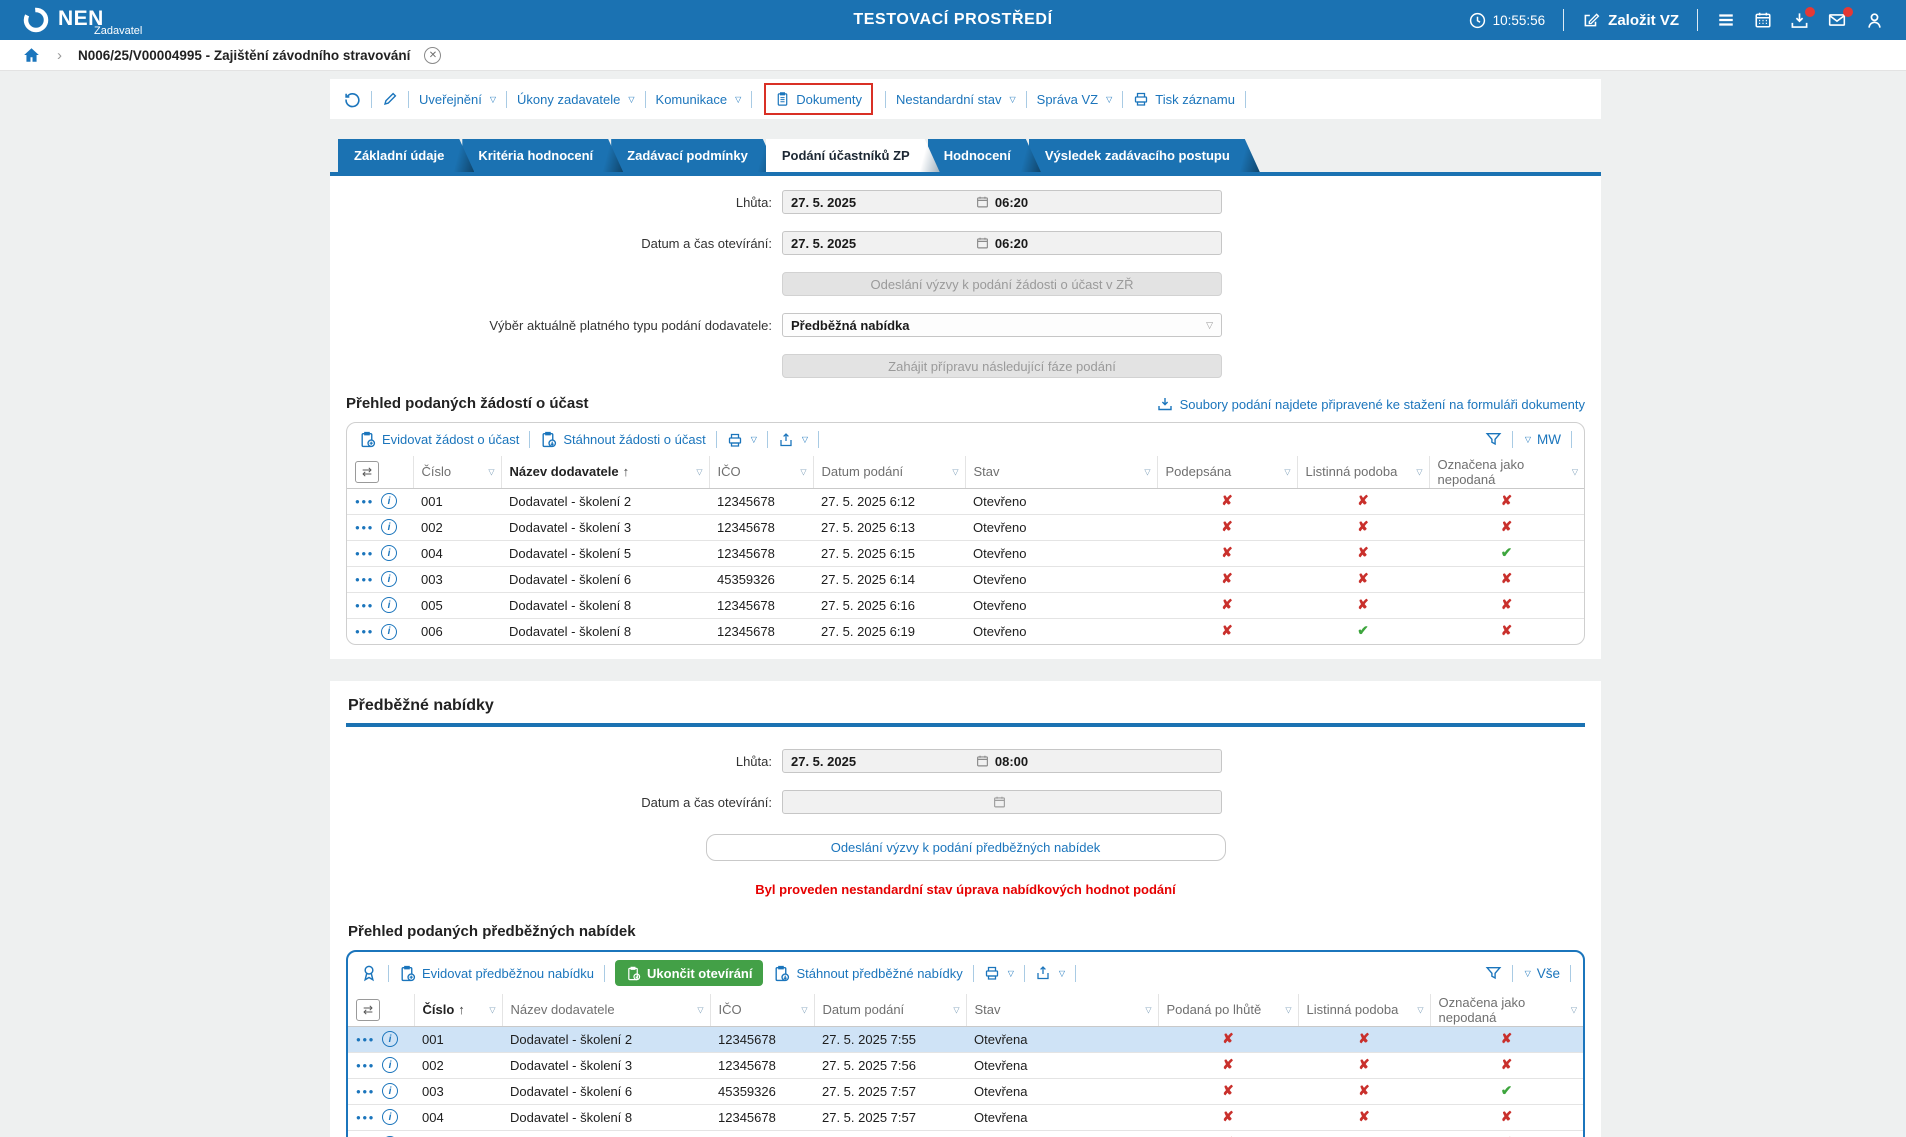 The image size is (1906, 1137). I want to click on close-icon: ✕, so click(433, 55).